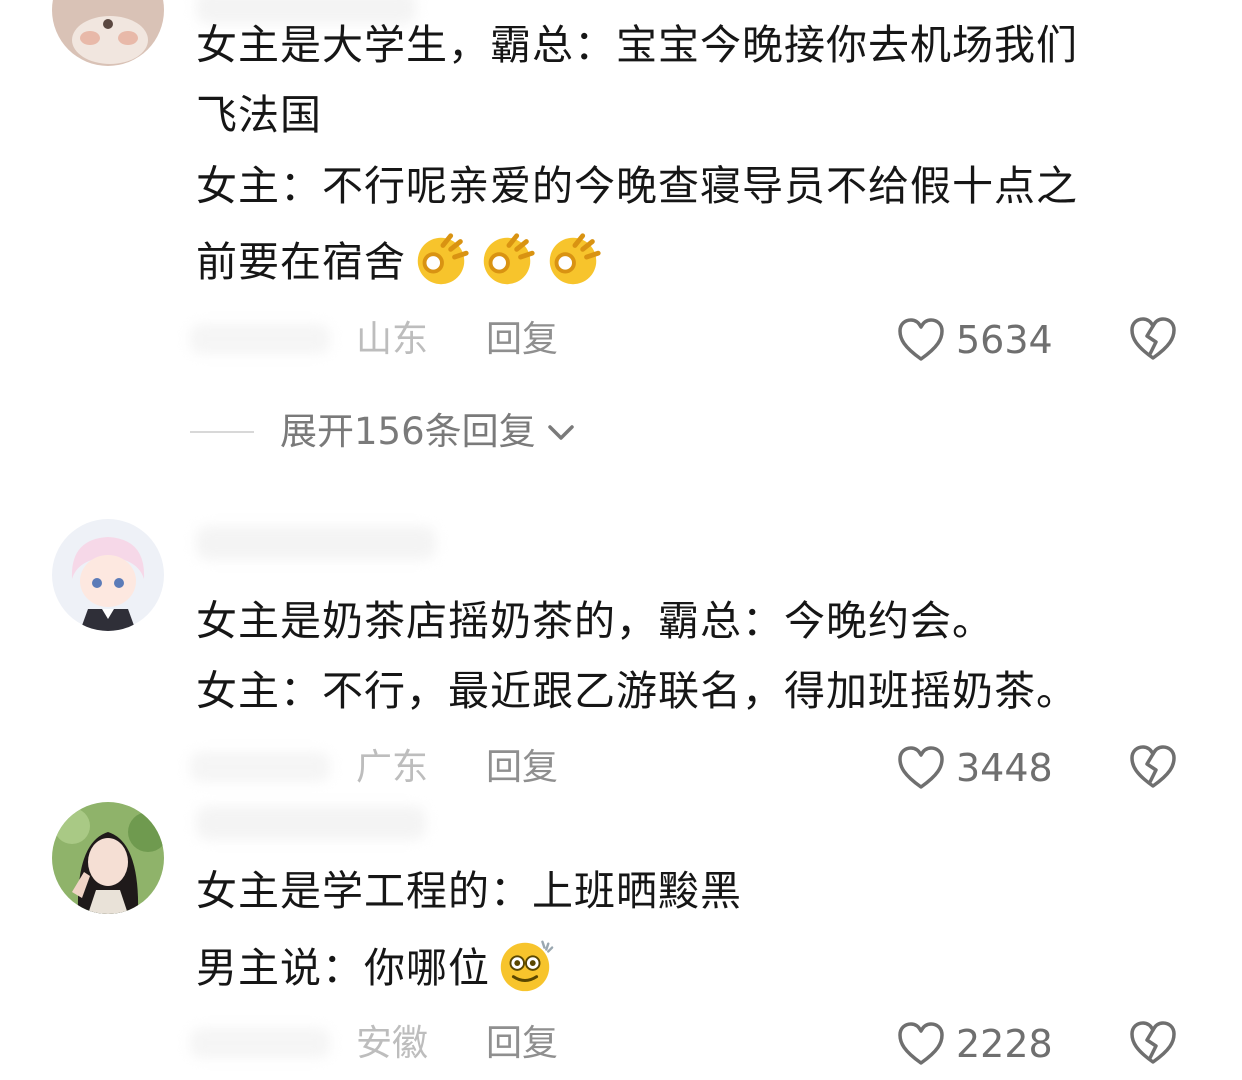 The height and width of the screenshot is (1080, 1242). Describe the element at coordinates (1004, 1044) in the screenshot. I see `like-count: 2228` at that location.